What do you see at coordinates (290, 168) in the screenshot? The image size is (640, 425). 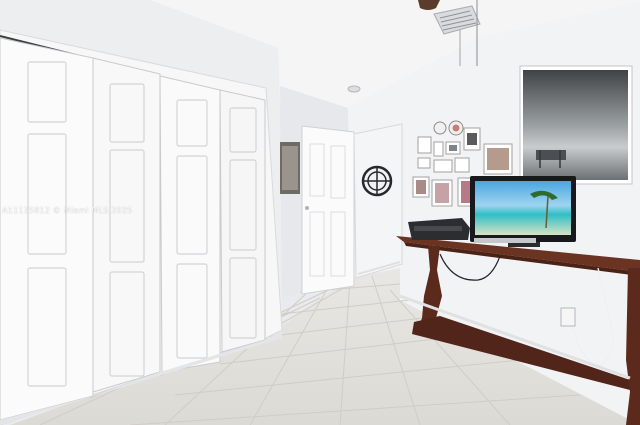 I see `wall-photo-small` at bounding box center [290, 168].